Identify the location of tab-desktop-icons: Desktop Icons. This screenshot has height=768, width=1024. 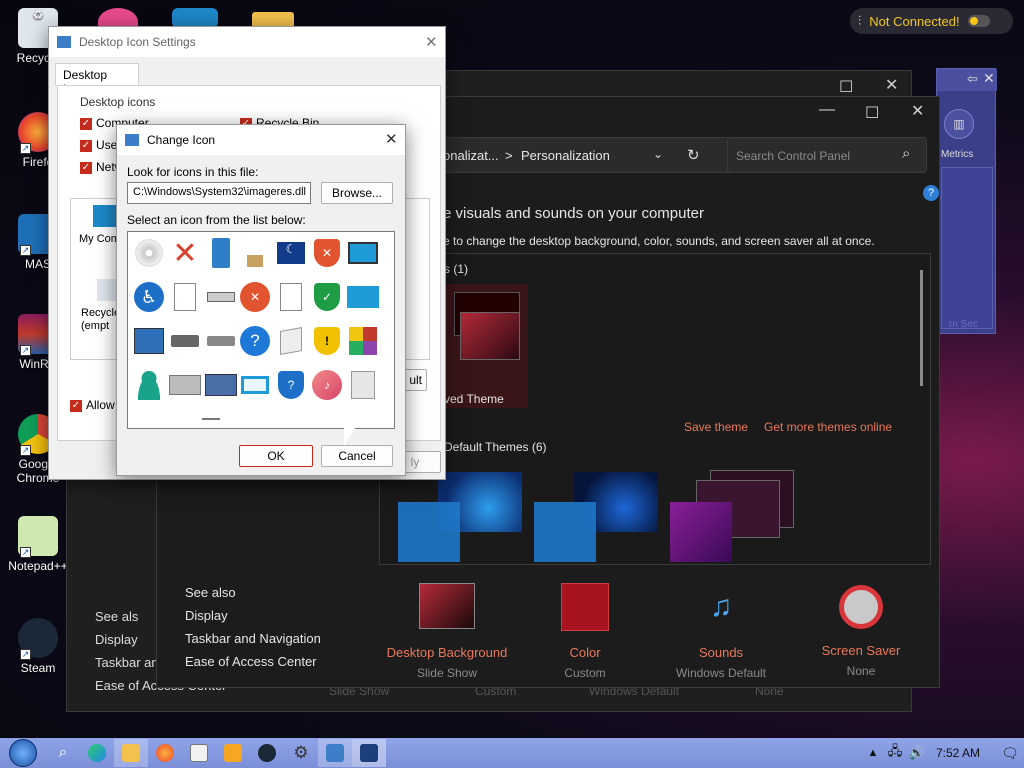
(97, 79).